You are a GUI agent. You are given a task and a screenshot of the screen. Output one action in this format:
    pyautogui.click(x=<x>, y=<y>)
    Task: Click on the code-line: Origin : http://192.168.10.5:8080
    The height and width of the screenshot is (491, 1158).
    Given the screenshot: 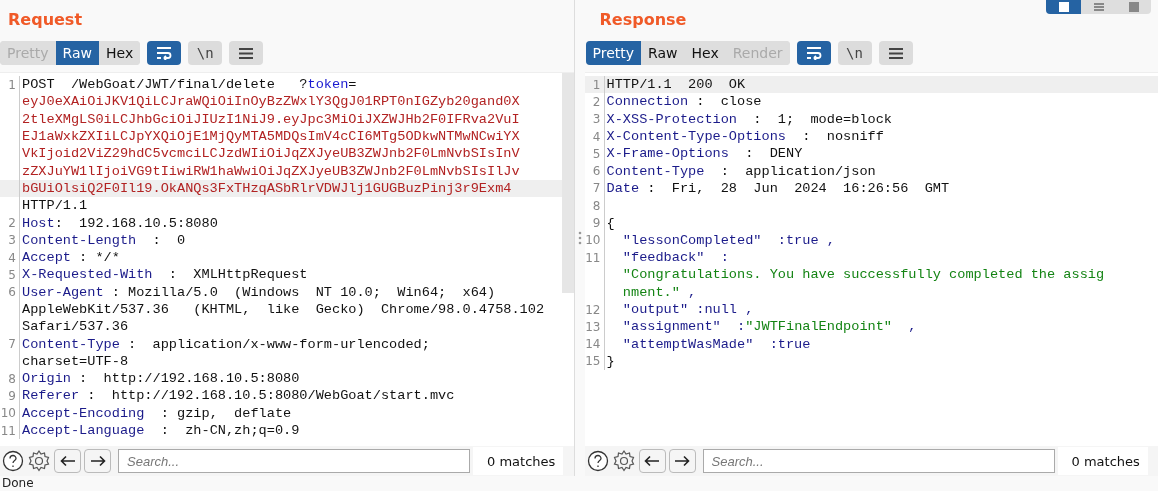 What is the action you would take?
    pyautogui.click(x=160, y=379)
    